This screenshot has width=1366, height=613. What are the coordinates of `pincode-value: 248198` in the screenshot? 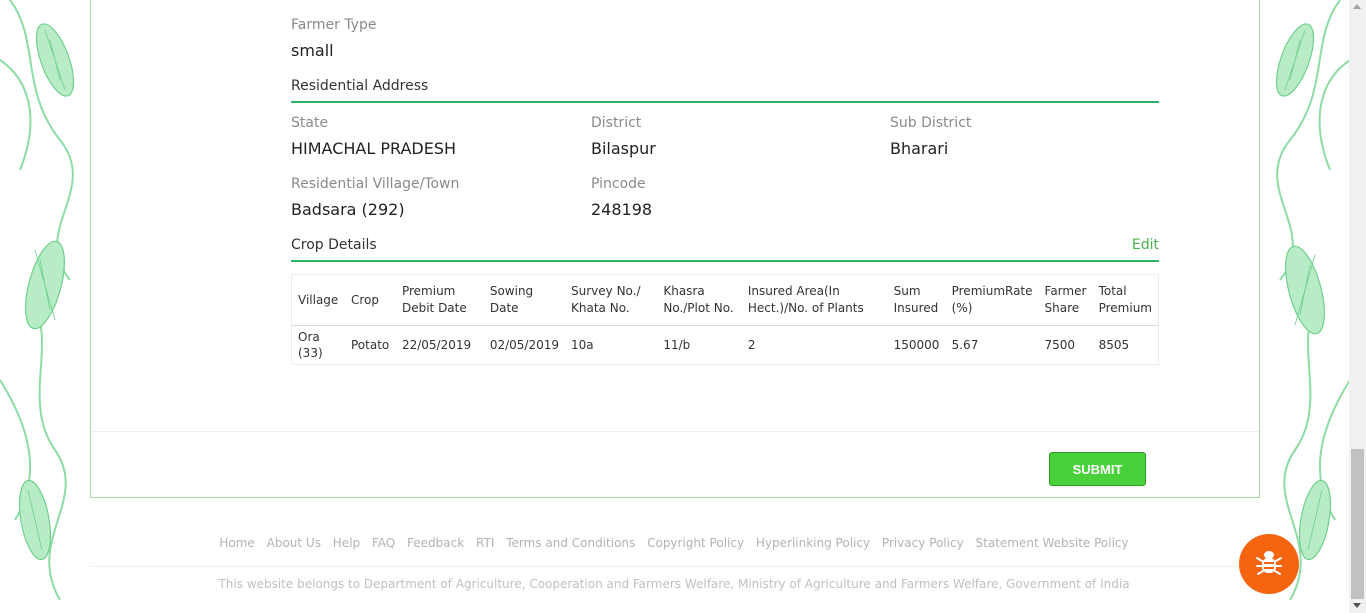 It's located at (622, 209).